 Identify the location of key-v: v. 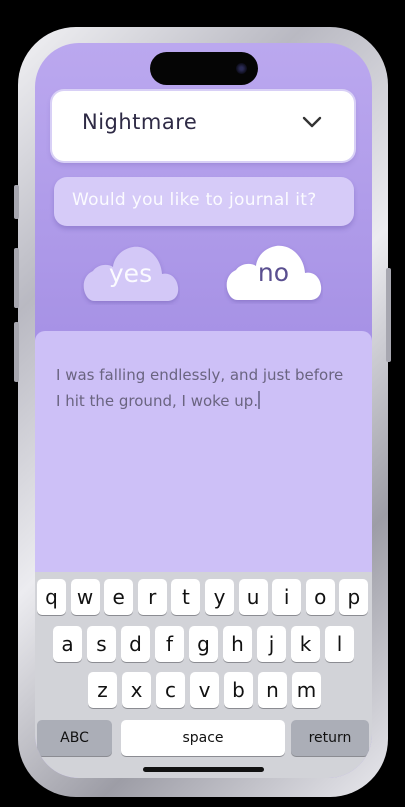
(204, 690).